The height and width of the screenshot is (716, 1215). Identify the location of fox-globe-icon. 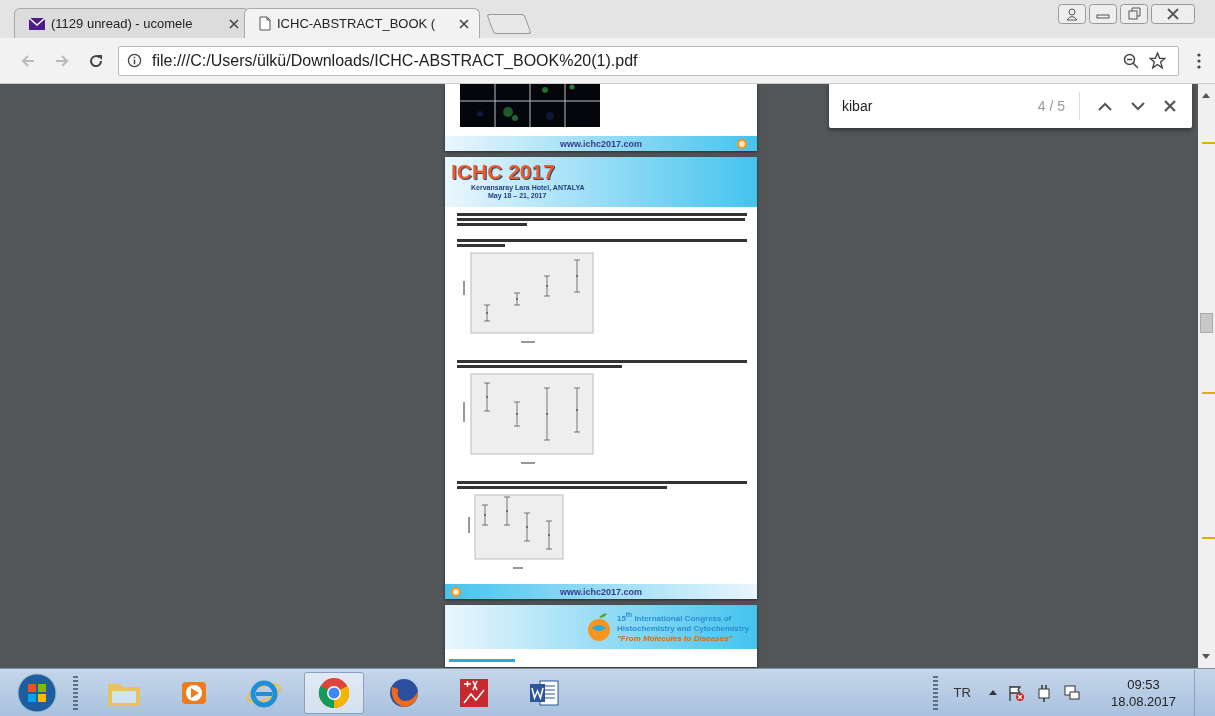
(404, 692).